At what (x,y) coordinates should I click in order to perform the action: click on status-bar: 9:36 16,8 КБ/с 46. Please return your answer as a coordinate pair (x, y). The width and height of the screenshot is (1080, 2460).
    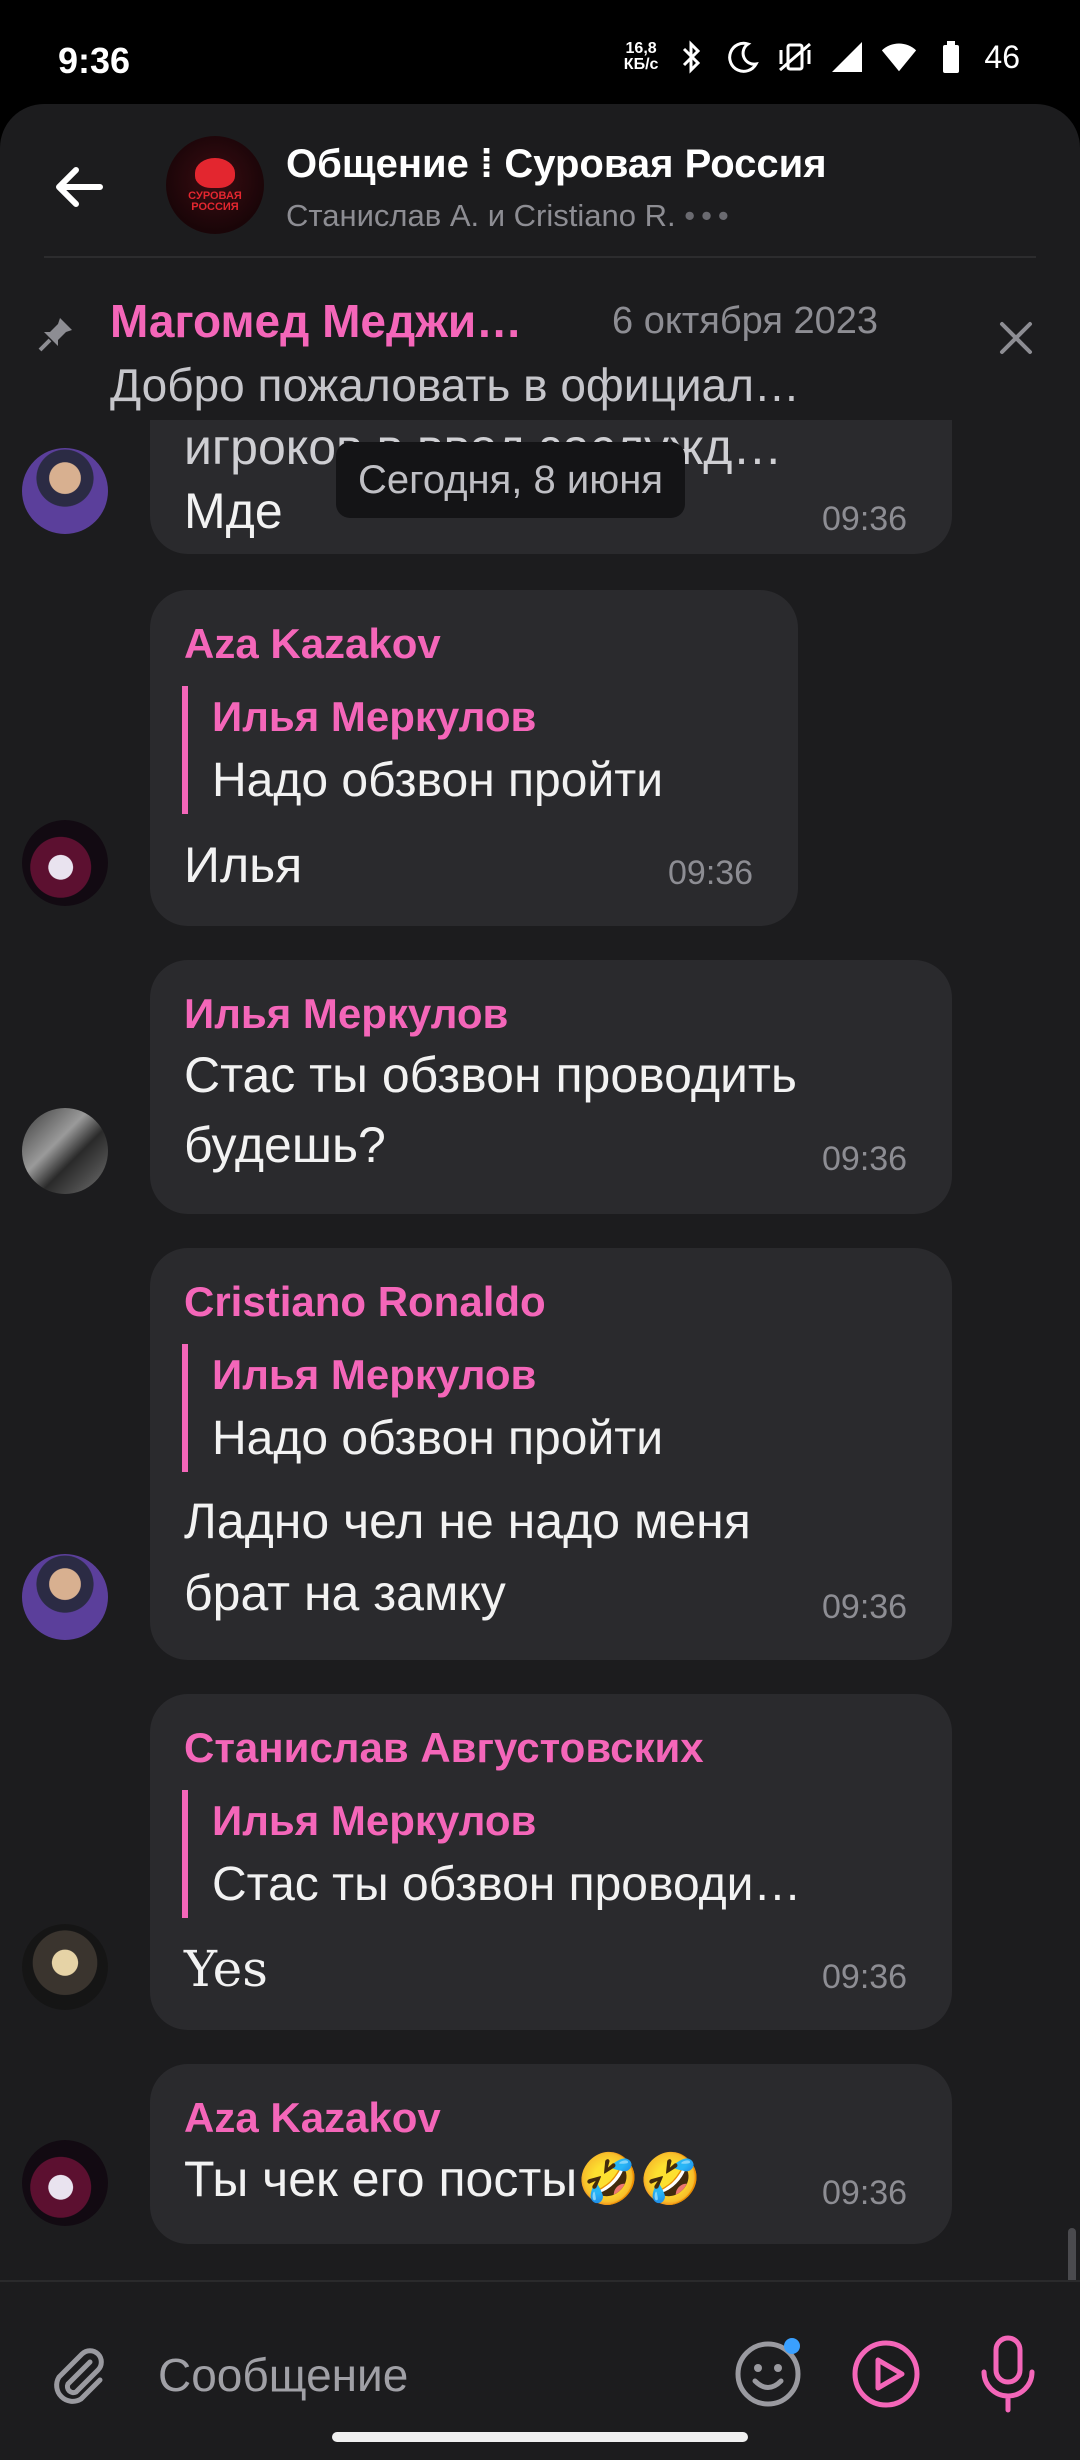
    Looking at the image, I should click on (540, 52).